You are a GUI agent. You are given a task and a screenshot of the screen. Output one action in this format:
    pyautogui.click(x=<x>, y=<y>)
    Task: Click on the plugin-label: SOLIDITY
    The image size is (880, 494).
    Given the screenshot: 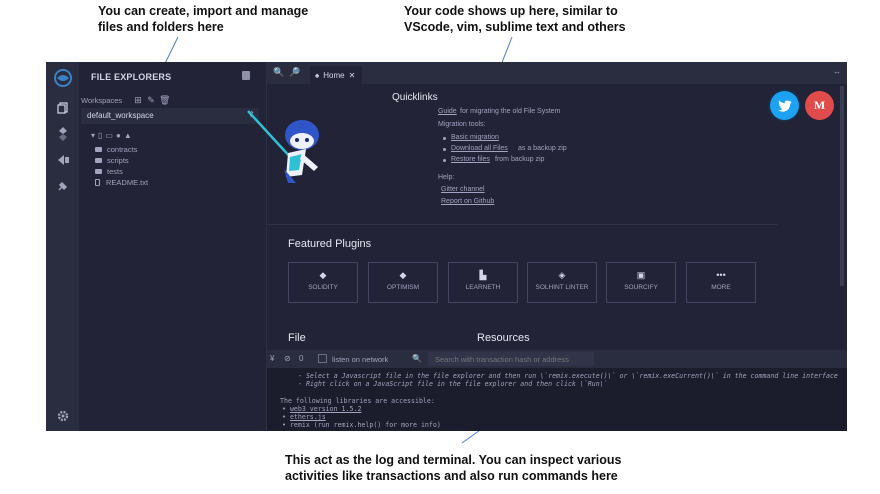 What is the action you would take?
    pyautogui.click(x=323, y=287)
    